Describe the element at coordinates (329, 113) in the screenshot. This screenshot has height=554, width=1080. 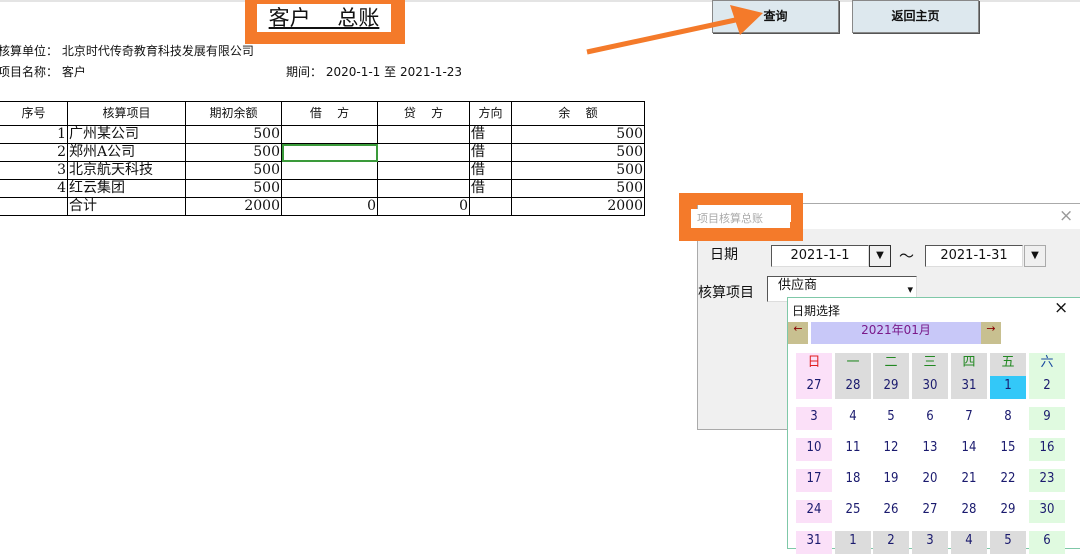
I see `col-header: 借 方` at that location.